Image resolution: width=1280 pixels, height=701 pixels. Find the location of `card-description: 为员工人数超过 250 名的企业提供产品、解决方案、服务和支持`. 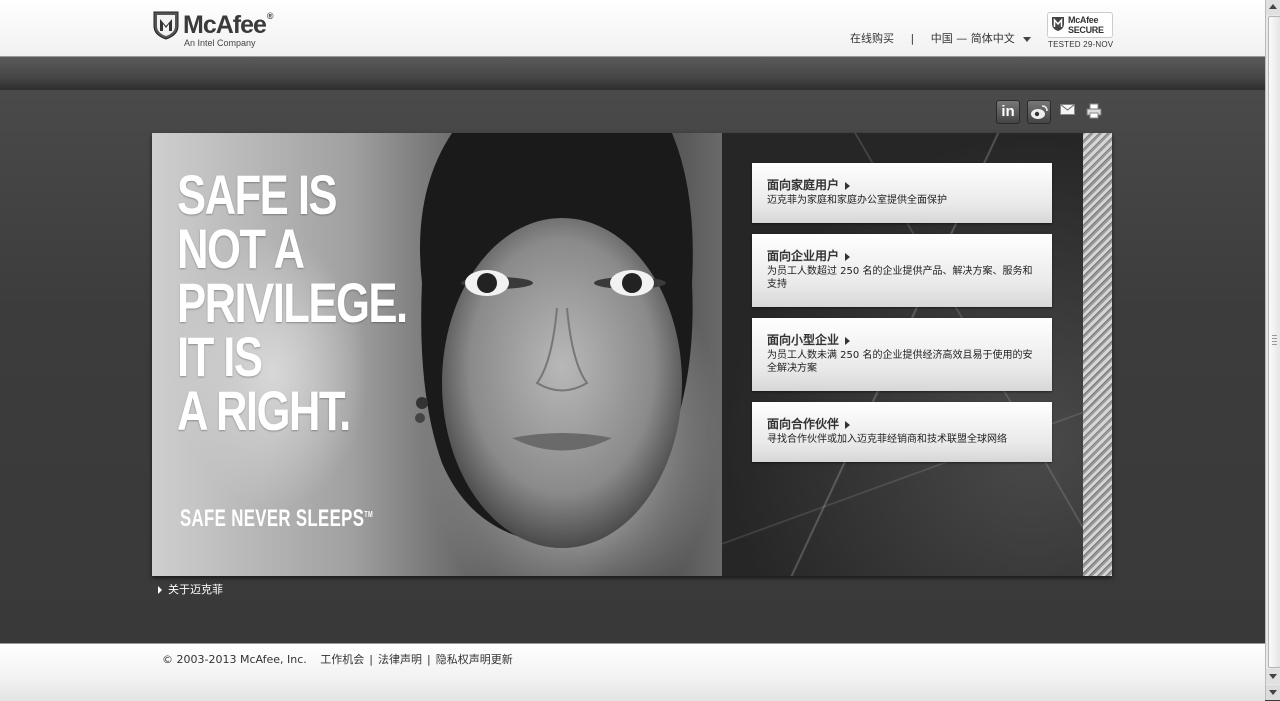

card-description: 为员工人数超过 250 名的企业提供产品、解决方案、服务和支持 is located at coordinates (900, 278).